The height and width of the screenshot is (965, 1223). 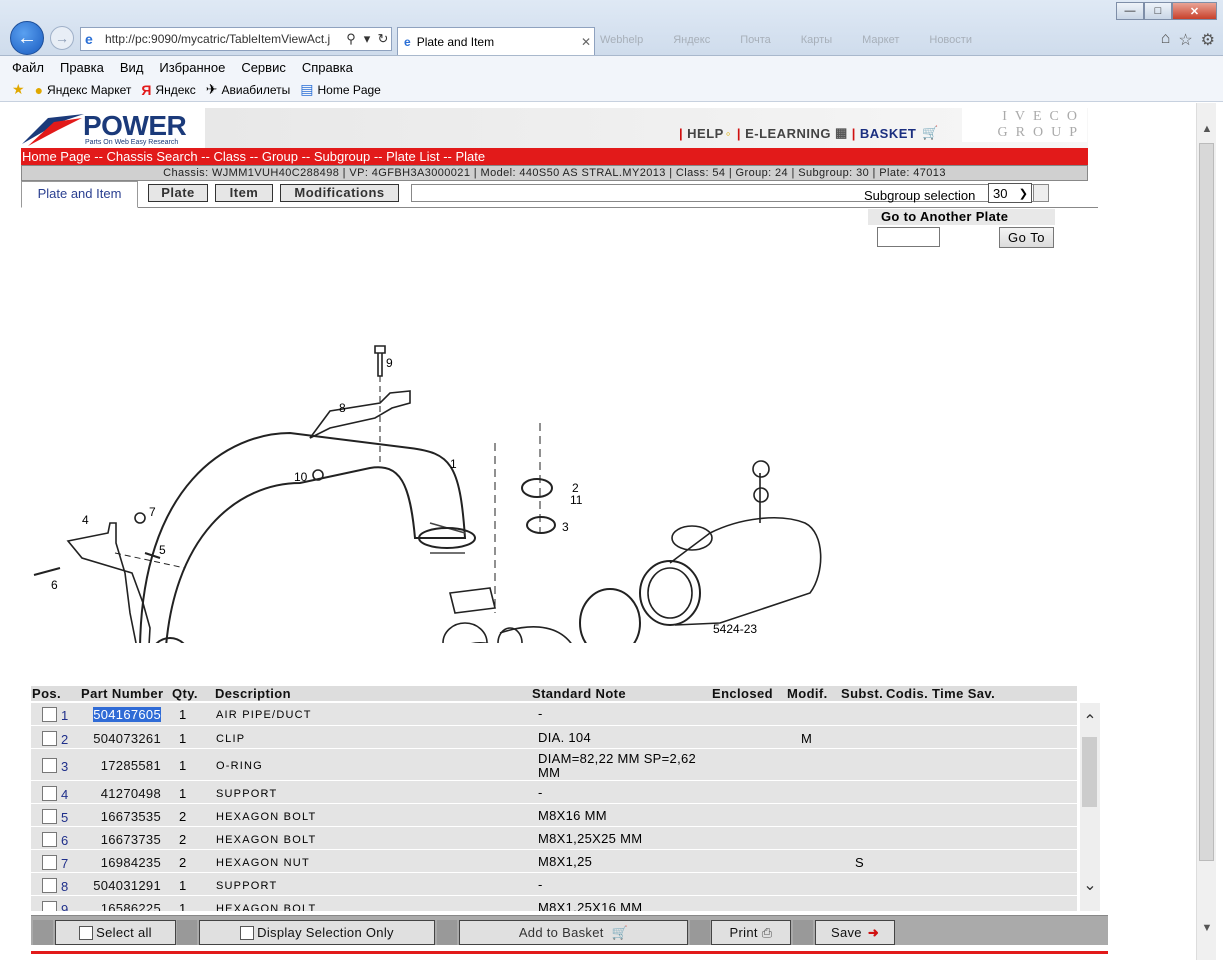 I want to click on close-window-button: ✕, so click(x=1194, y=11).